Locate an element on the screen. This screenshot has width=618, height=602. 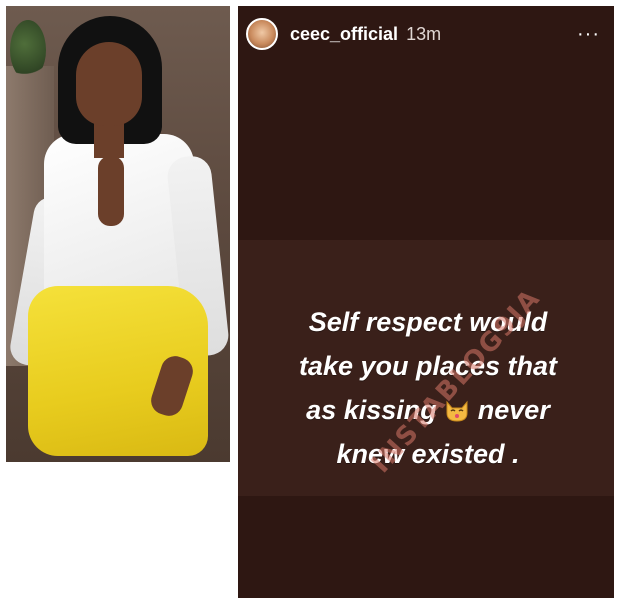
more-options-icon: ··· is located at coordinates (588, 34).